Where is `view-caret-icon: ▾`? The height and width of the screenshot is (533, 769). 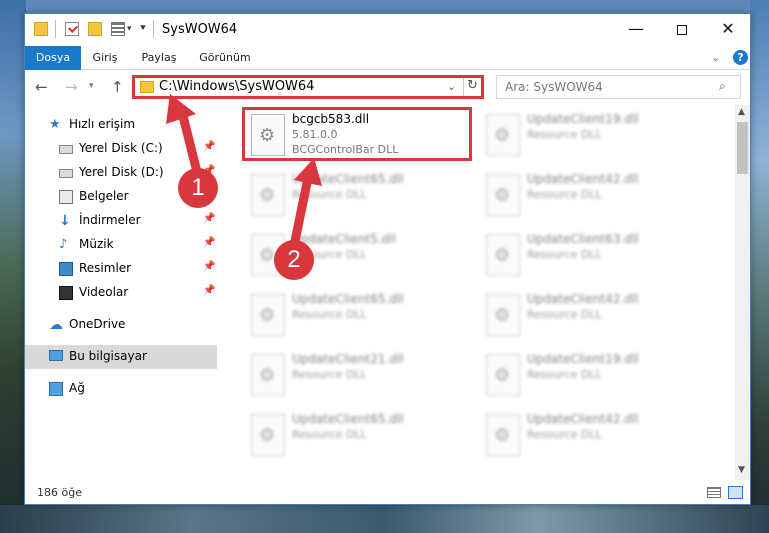
view-caret-icon: ▾ is located at coordinates (129, 29).